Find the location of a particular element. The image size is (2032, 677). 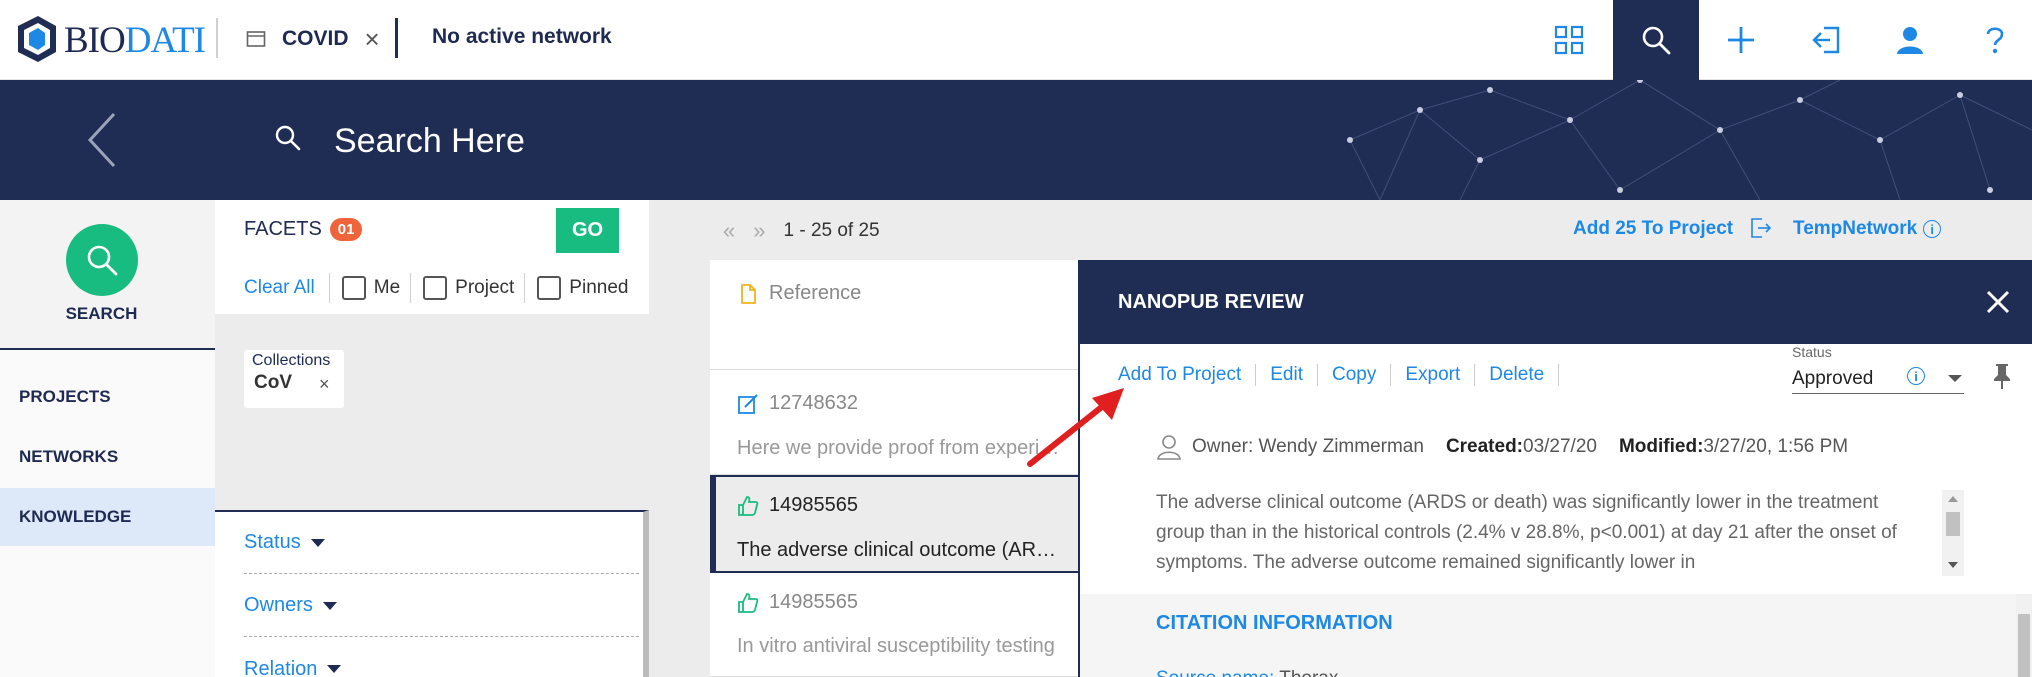

scroll-up-icon is located at coordinates (1953, 499).